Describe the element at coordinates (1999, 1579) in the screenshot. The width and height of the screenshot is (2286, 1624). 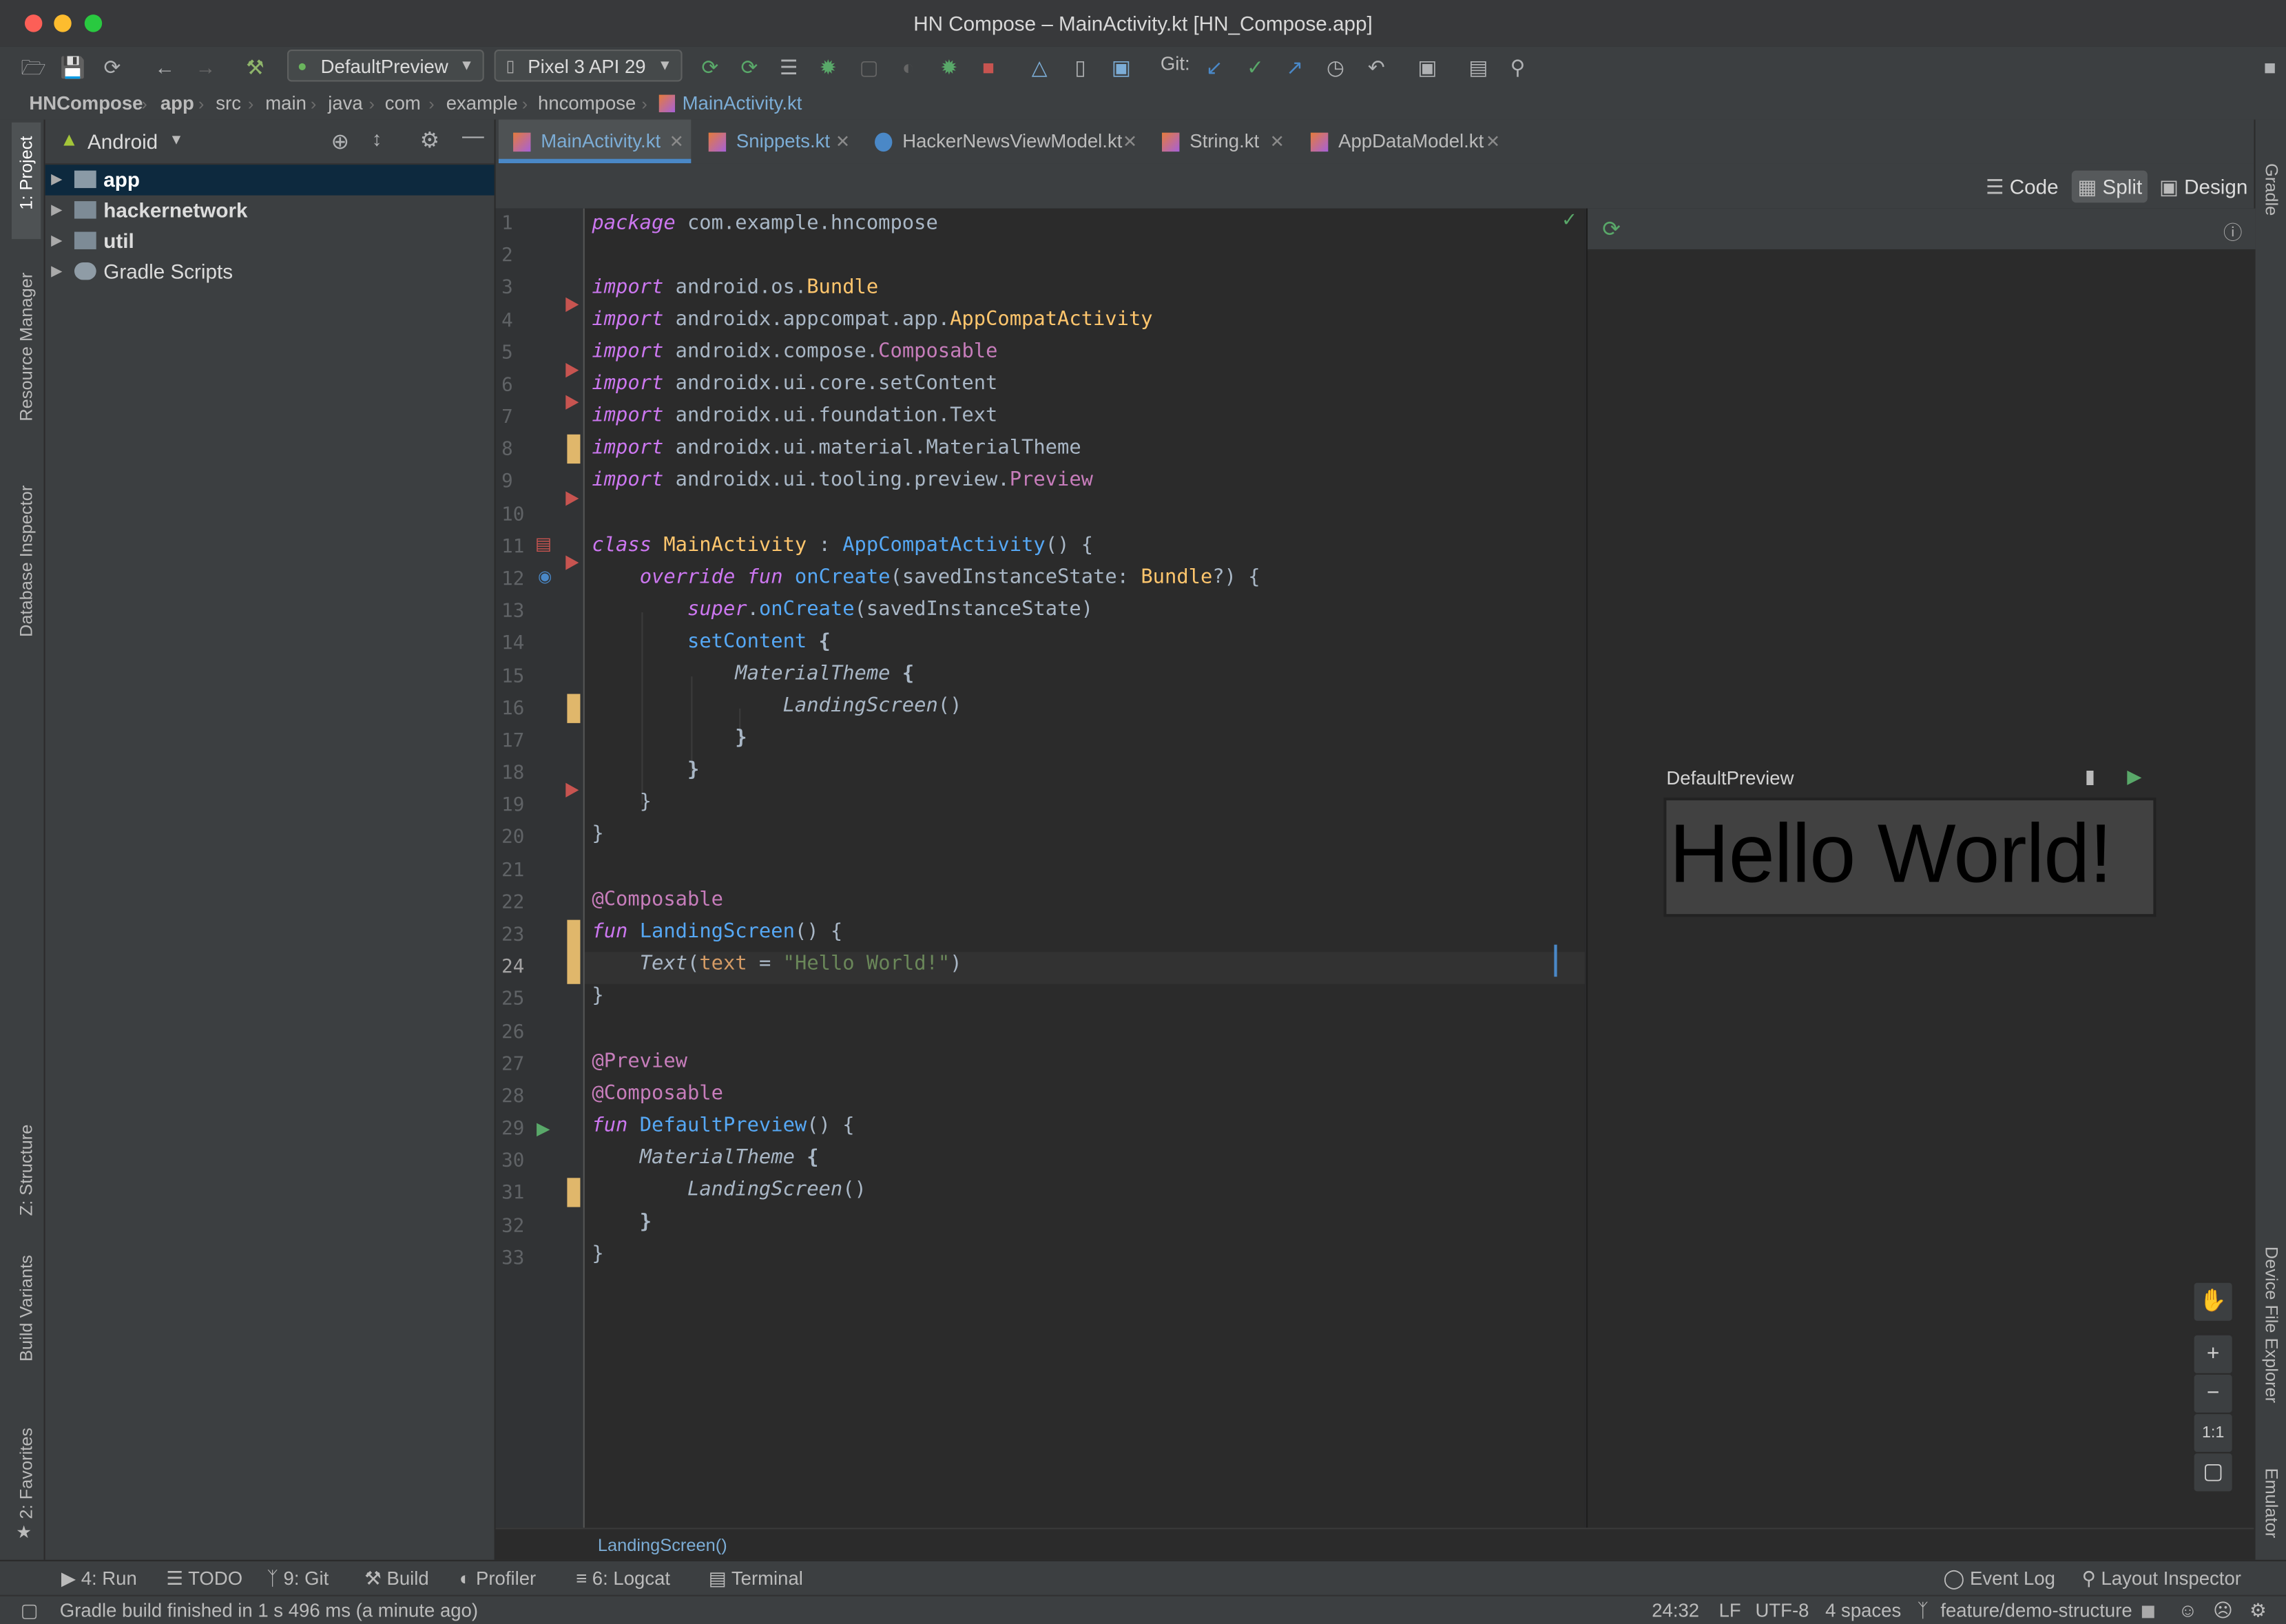
I see `event-log-button: ◯ Event Log` at that location.